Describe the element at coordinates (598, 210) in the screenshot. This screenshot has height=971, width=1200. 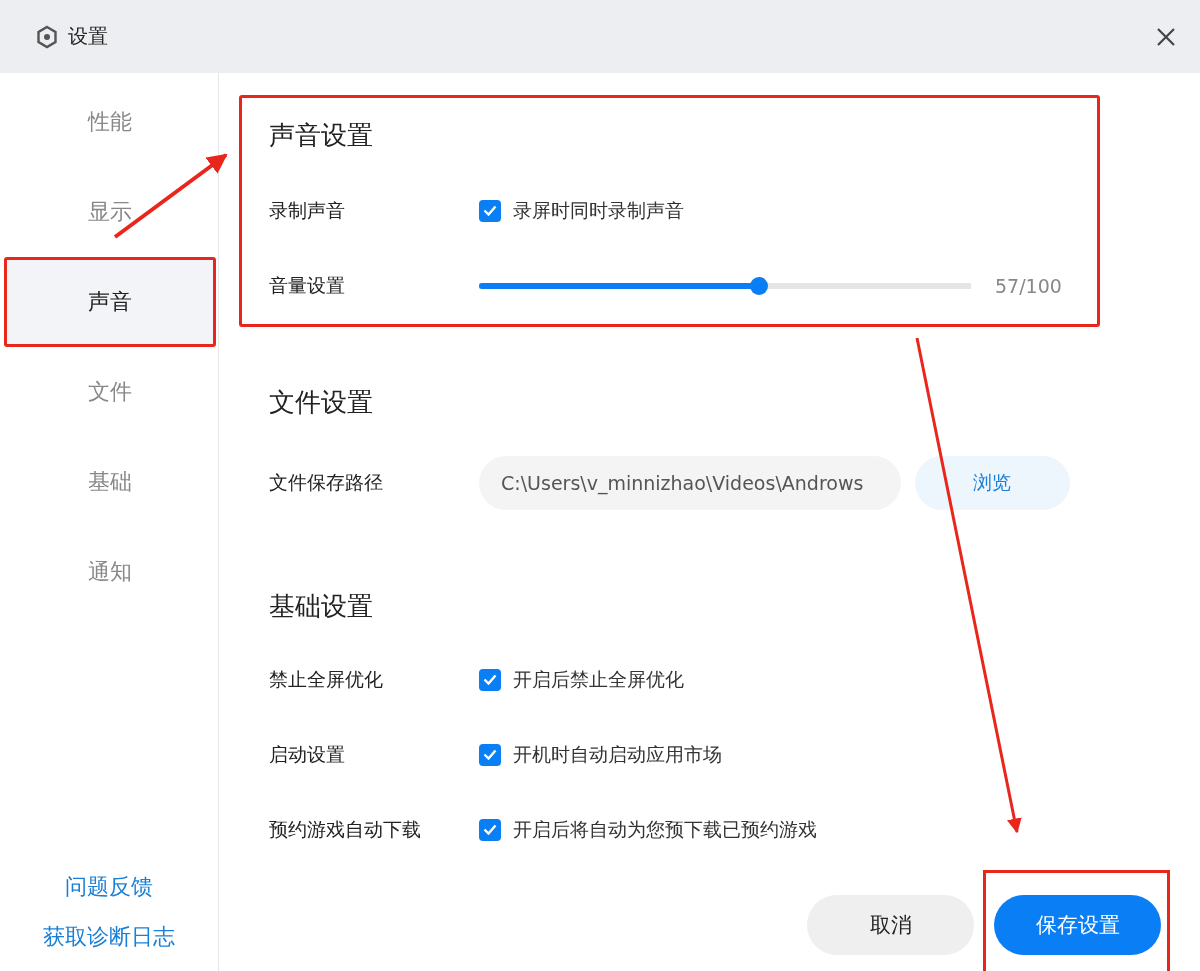
I see `checkbox-label: 录屏时同时录制声音` at that location.